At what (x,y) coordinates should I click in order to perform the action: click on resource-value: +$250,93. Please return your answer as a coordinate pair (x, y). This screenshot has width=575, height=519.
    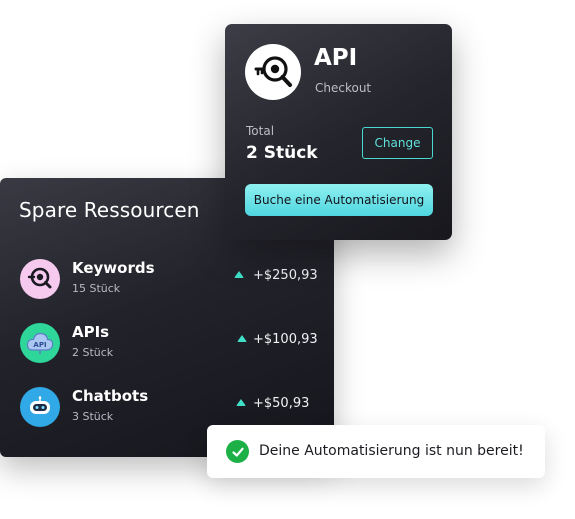
    Looking at the image, I should click on (285, 275).